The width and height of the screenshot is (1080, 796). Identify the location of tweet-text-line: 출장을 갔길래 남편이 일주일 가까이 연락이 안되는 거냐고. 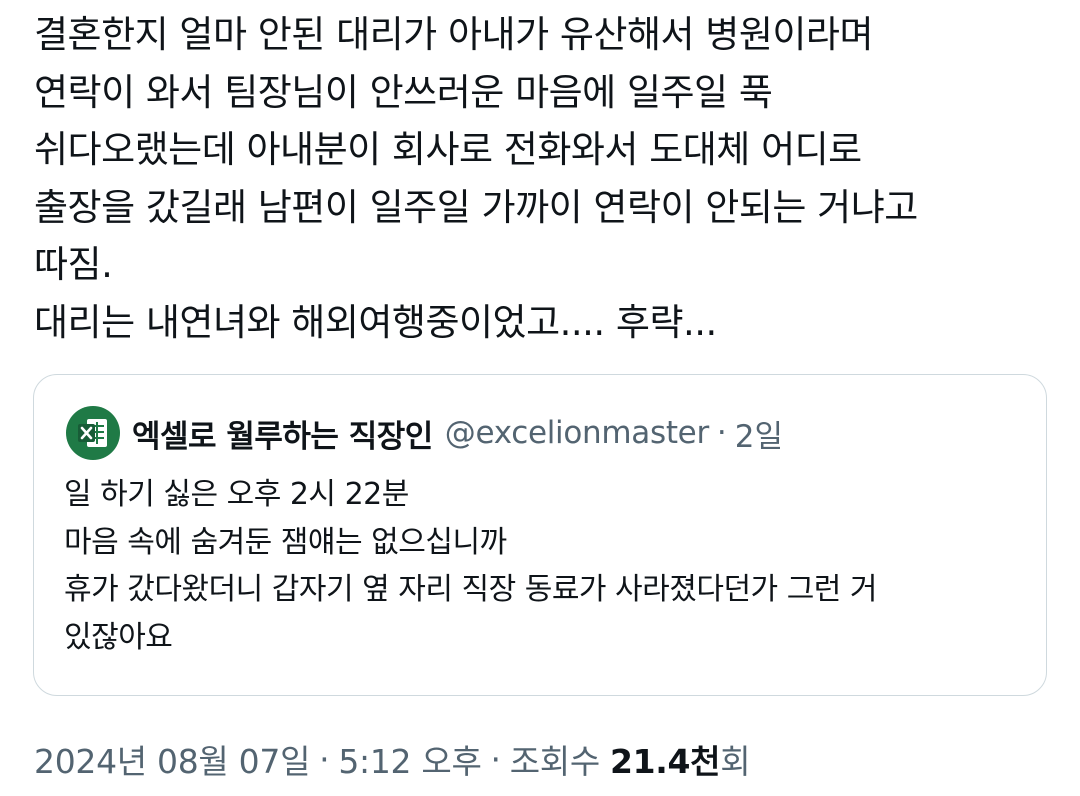
(476, 207).